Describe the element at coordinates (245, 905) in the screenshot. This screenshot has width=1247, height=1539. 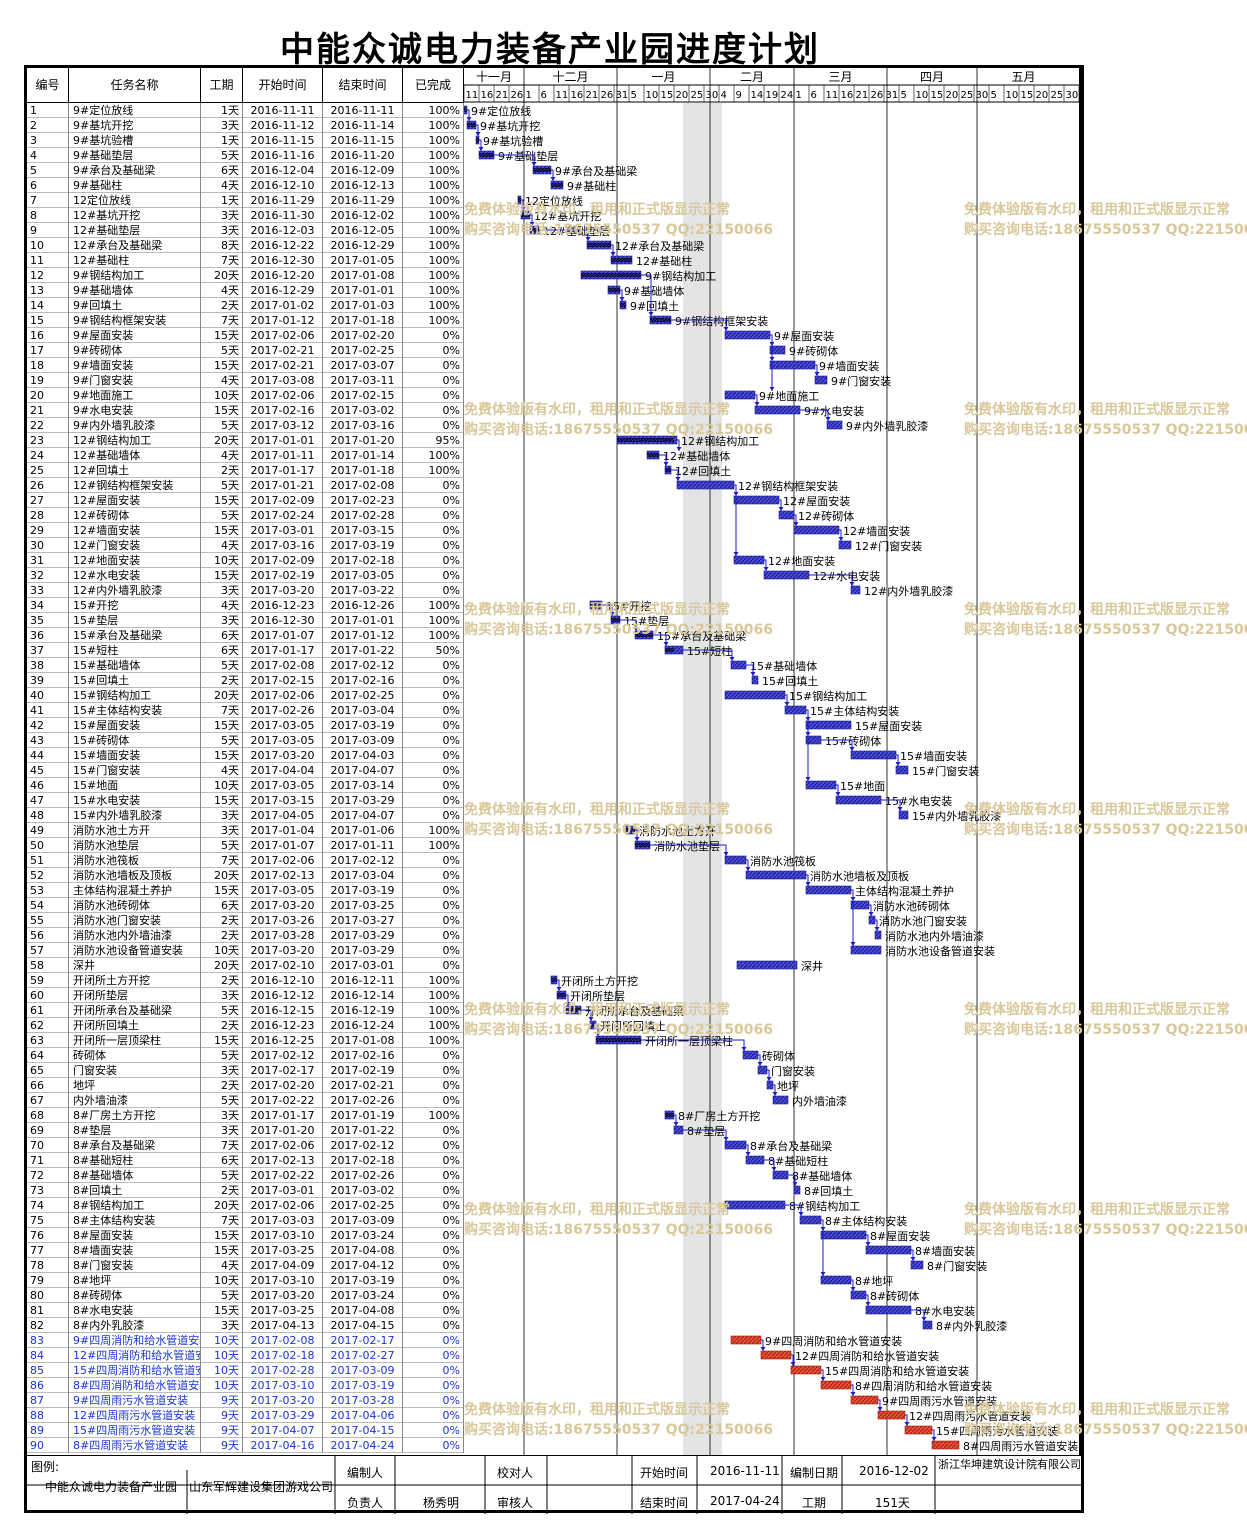
I see `table-row: 54 消防水池砖砌体 6天 2017-03-20 2017-03-25 0%` at that location.